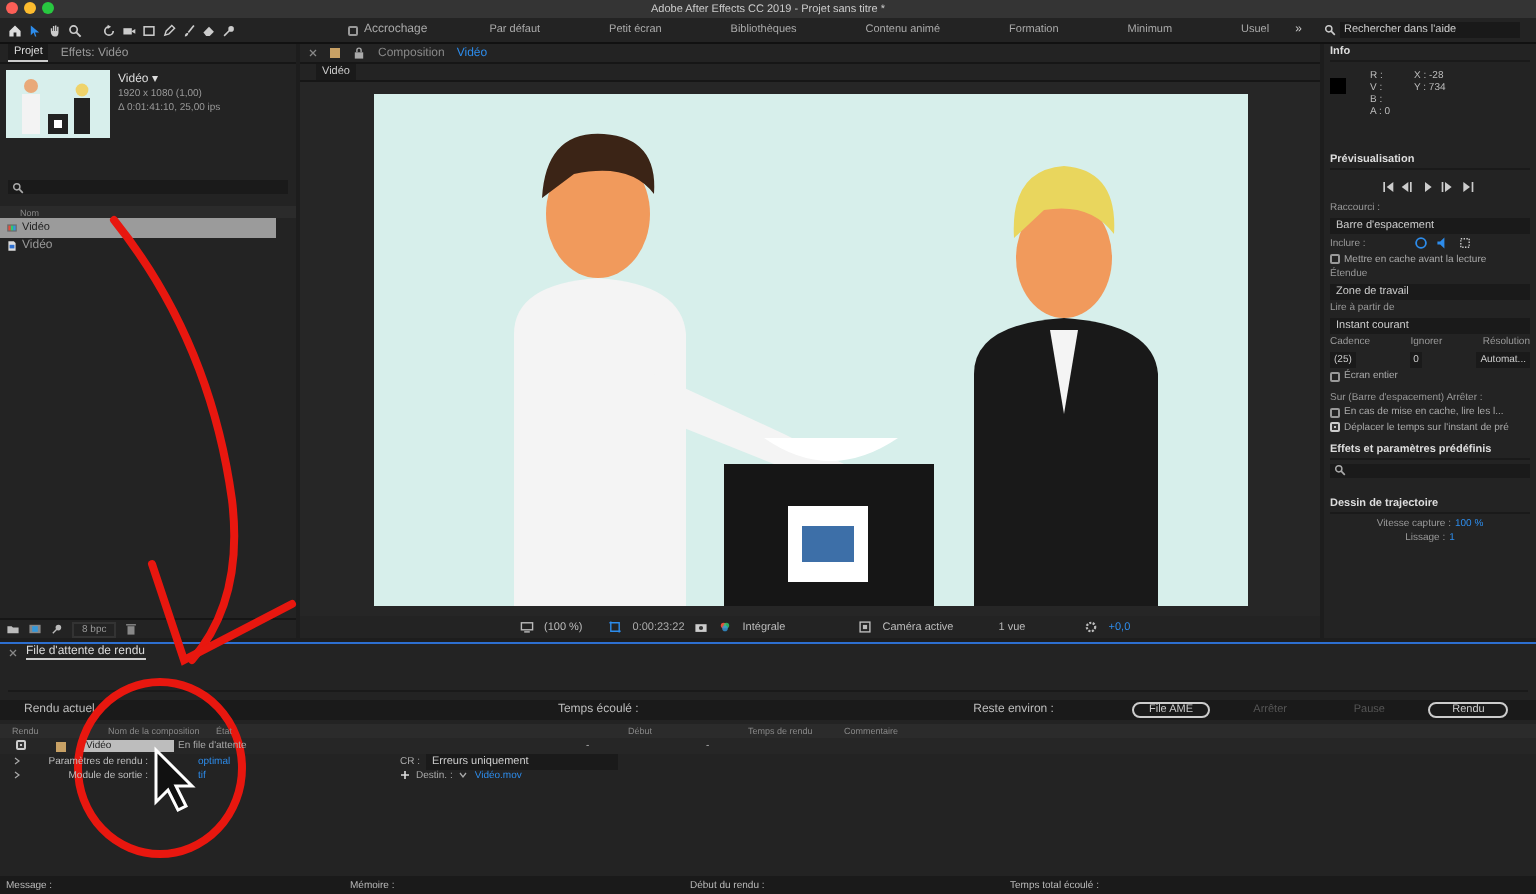 The width and height of the screenshot is (1536, 894). I want to click on close-button, so click(12, 8).